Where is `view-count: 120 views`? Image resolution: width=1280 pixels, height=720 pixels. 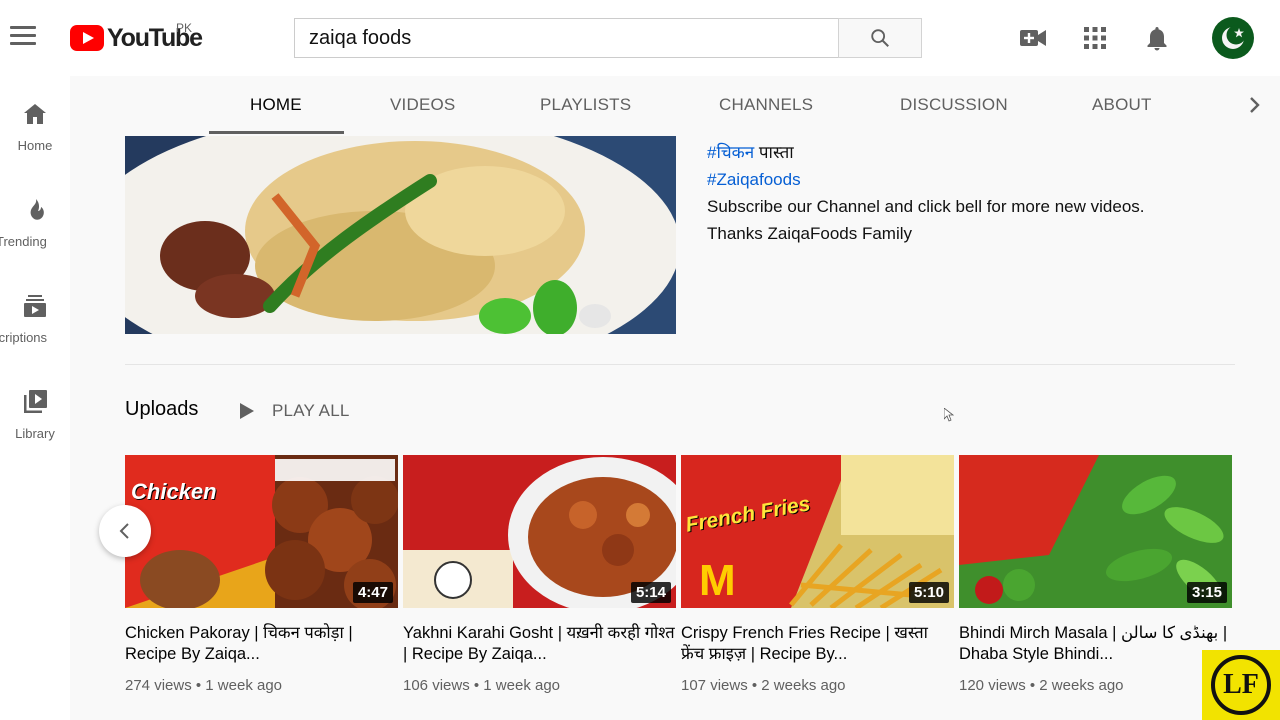
view-count: 120 views is located at coordinates (992, 685).